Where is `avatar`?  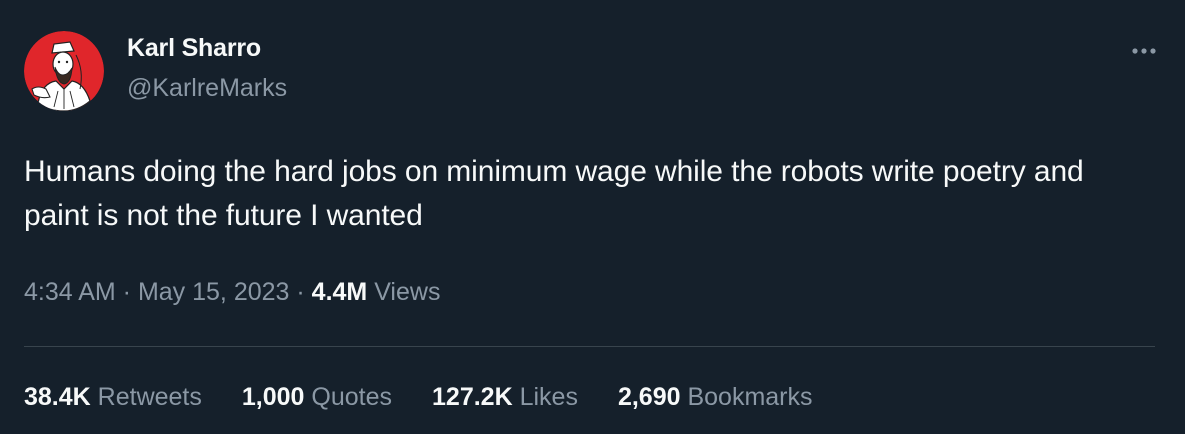 avatar is located at coordinates (64, 71).